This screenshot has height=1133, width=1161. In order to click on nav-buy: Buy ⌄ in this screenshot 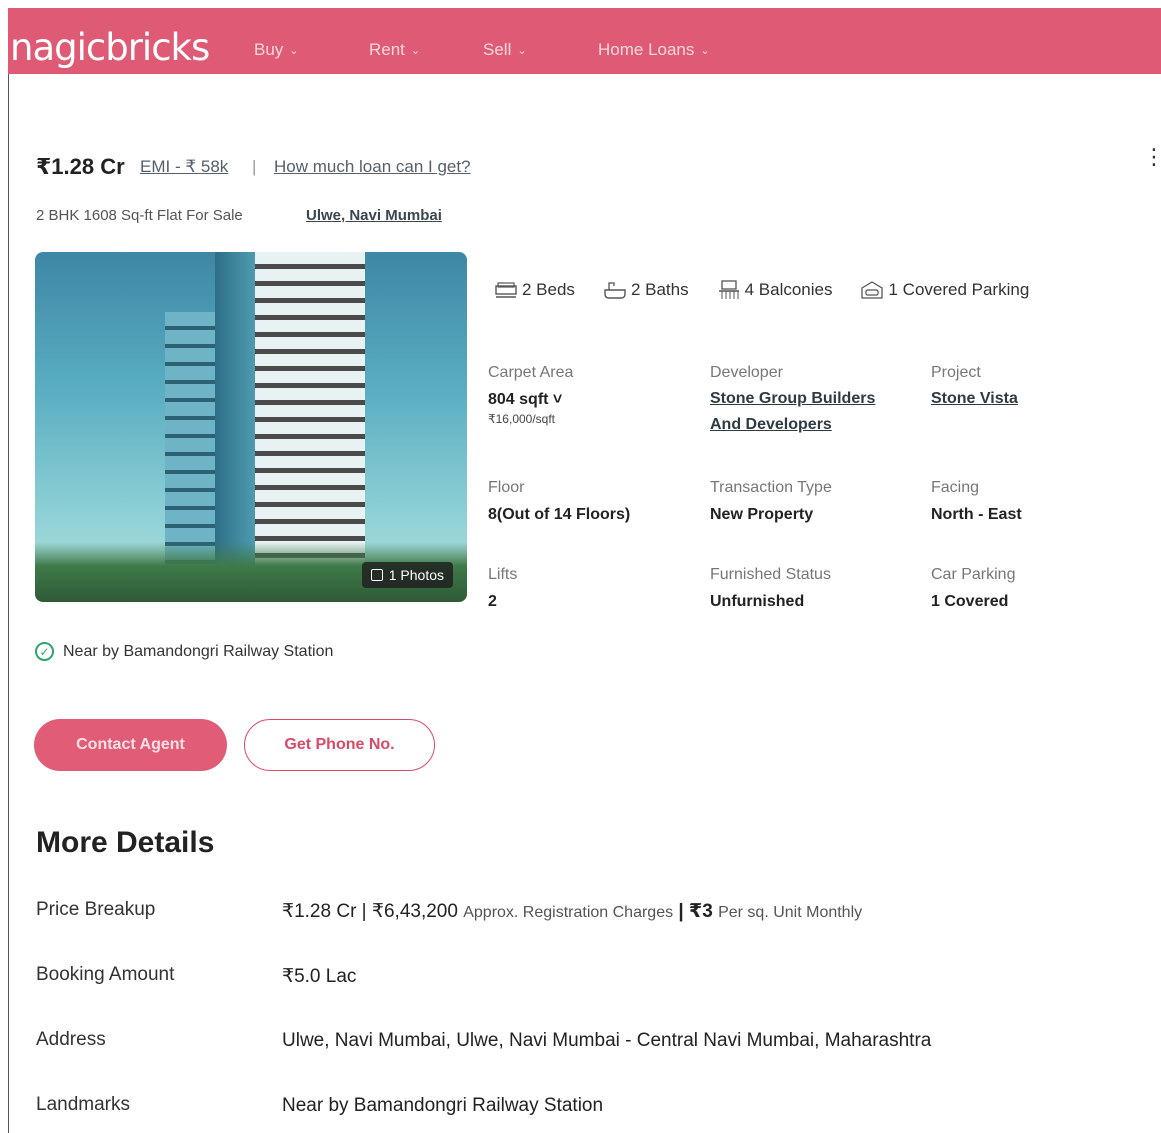, I will do `click(276, 50)`.